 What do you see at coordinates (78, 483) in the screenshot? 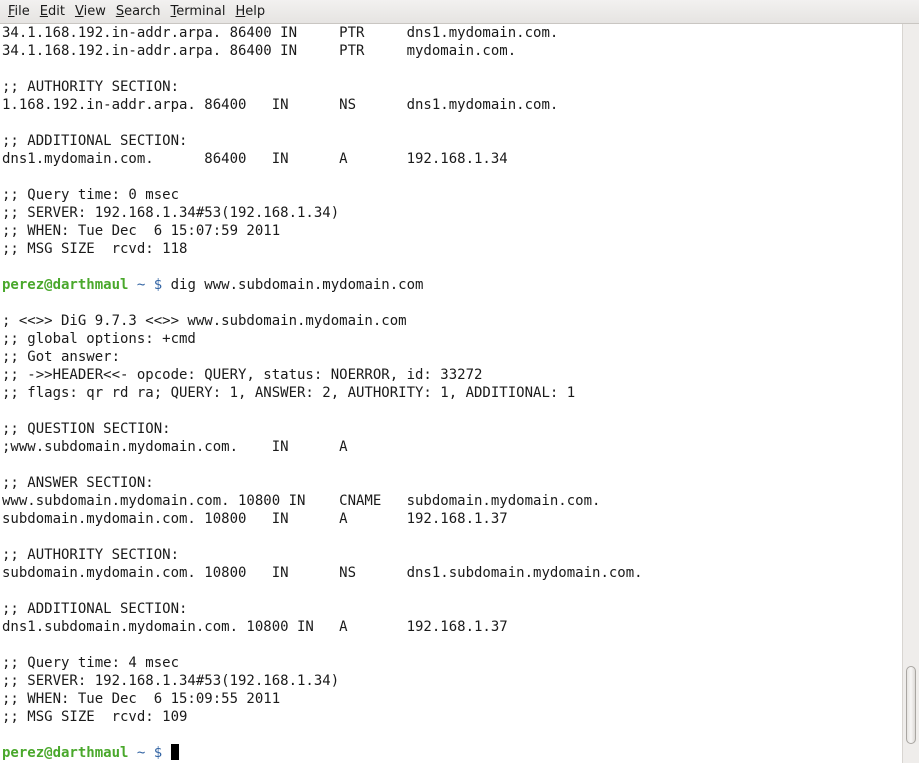
I see `terminal-line: ;; ANSWER SECTION:` at bounding box center [78, 483].